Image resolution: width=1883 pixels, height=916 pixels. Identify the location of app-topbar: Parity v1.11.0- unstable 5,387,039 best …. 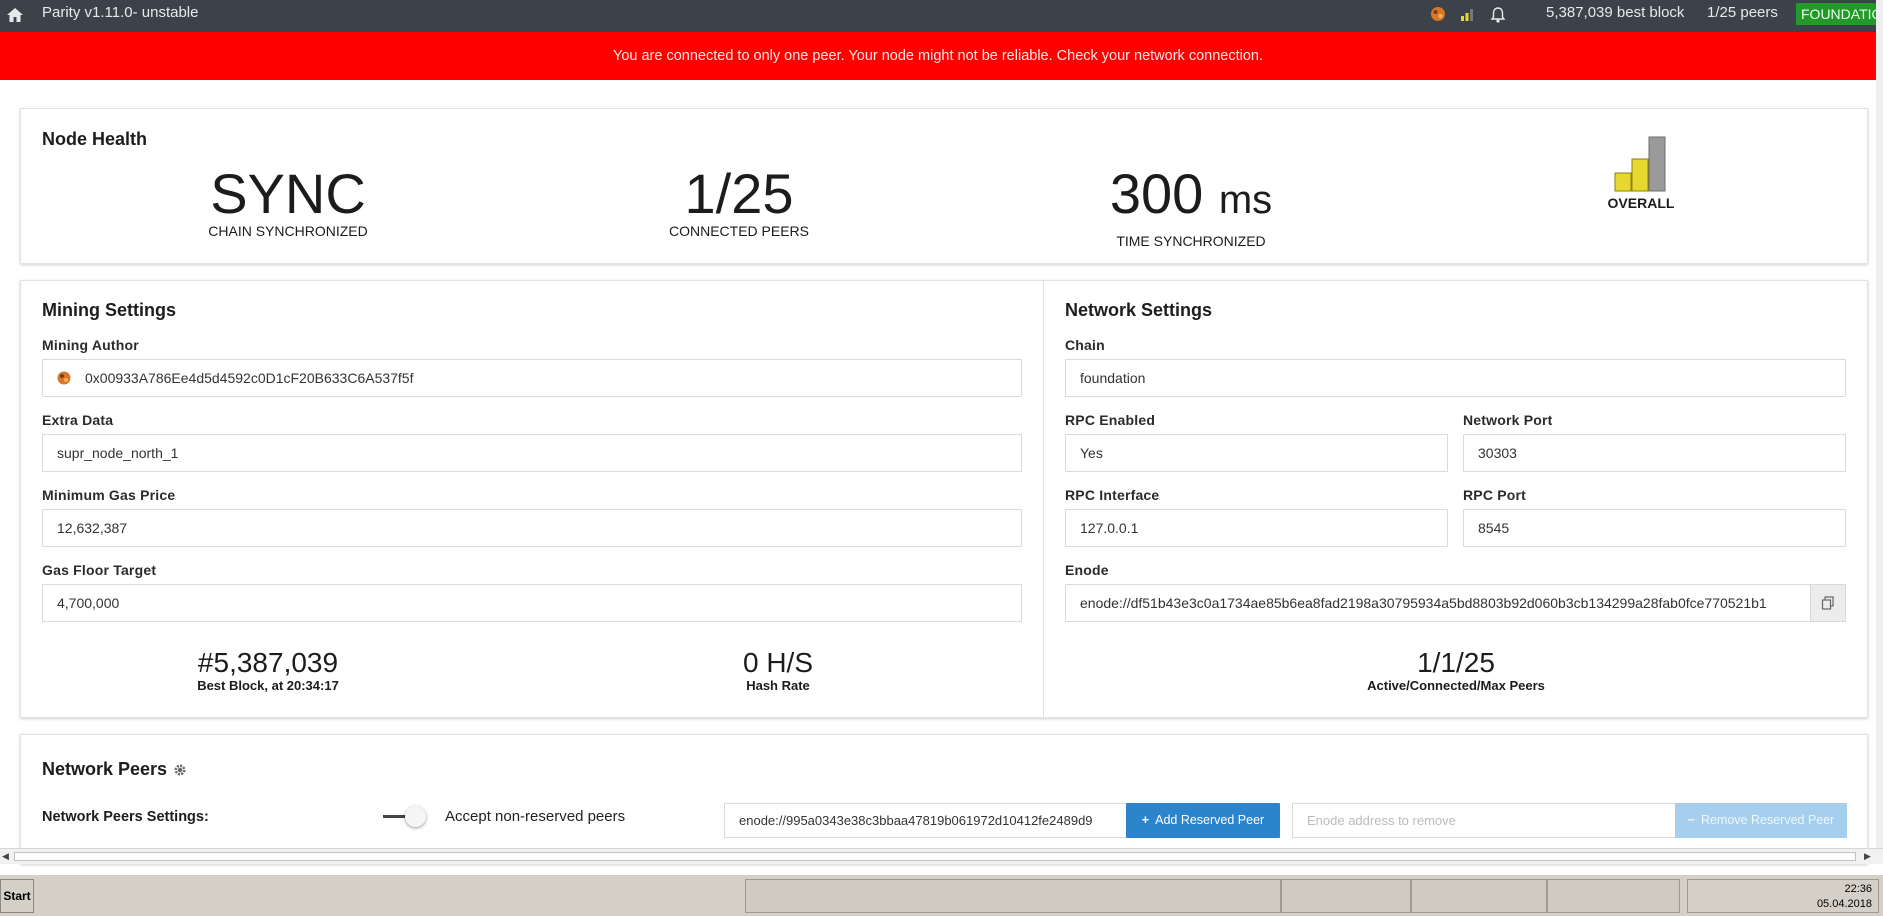
(938, 16).